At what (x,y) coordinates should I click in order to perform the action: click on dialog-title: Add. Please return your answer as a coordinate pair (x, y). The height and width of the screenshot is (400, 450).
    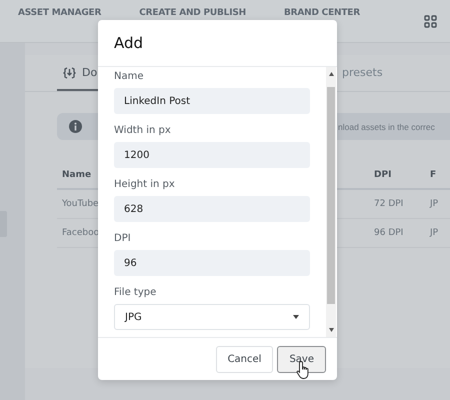
    Looking at the image, I should click on (129, 43).